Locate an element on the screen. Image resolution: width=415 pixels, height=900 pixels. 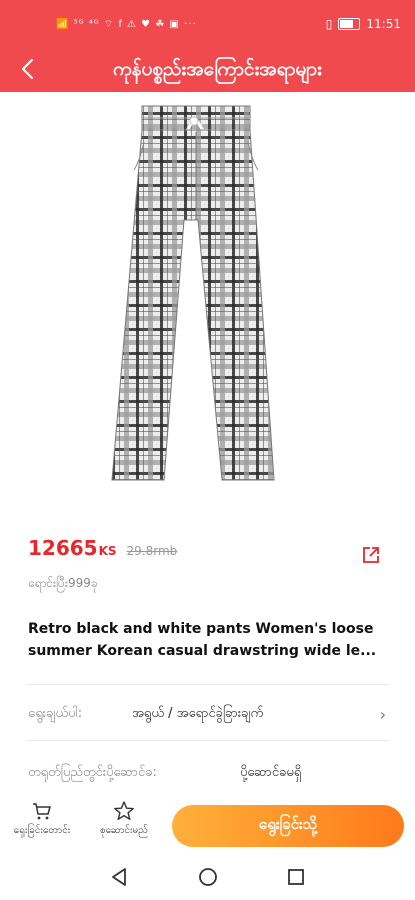
nav-home-icon is located at coordinates (208, 877).